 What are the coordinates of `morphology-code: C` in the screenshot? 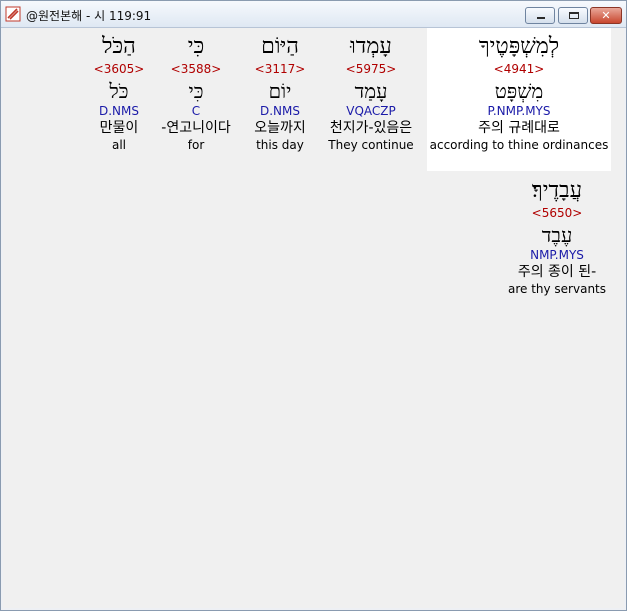 It's located at (196, 111).